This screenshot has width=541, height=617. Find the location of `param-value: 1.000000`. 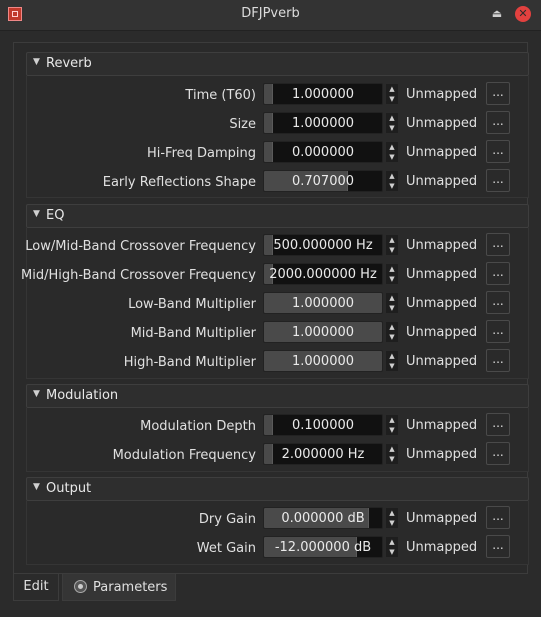

param-value: 1.000000 is located at coordinates (323, 123).